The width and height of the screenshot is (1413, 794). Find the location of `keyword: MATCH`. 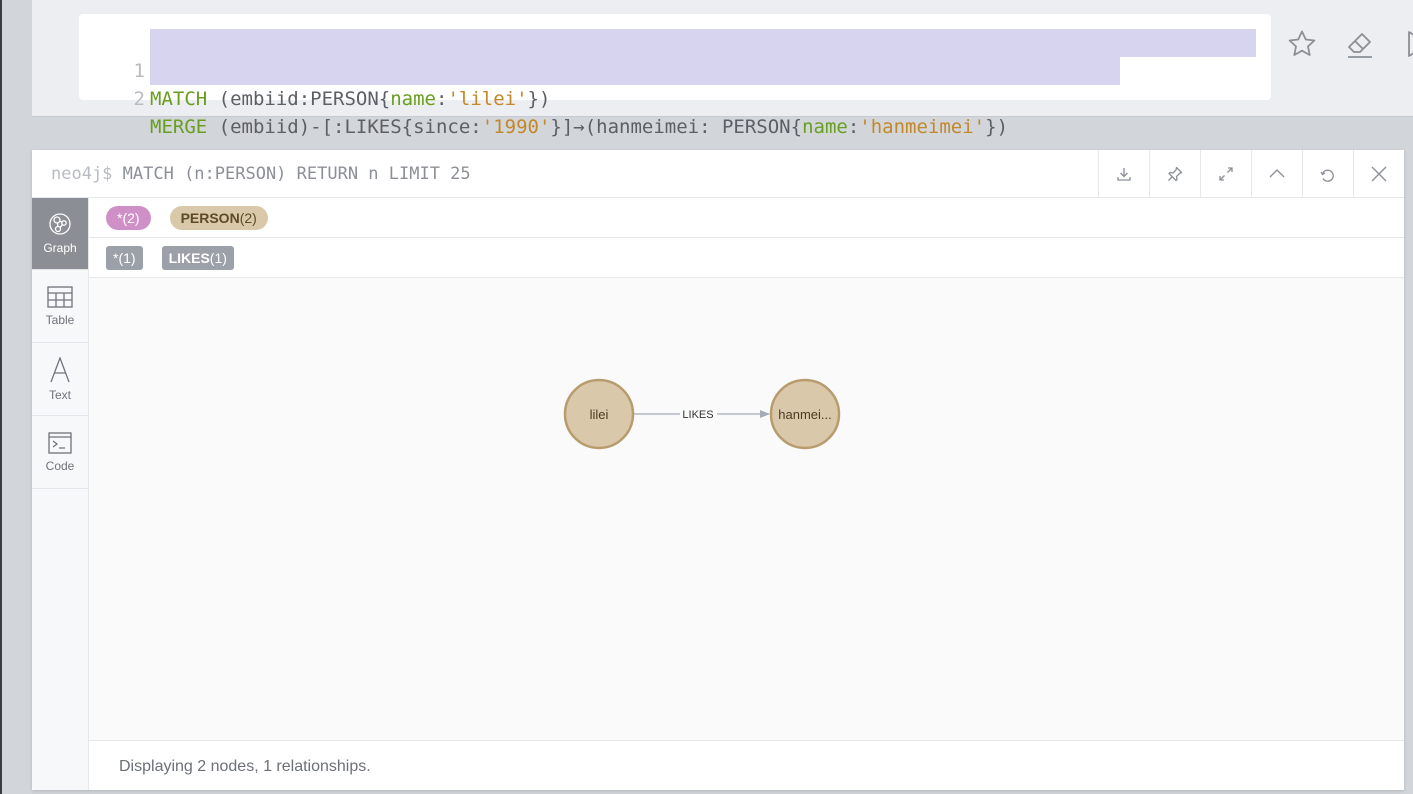

keyword: MATCH is located at coordinates (179, 99).